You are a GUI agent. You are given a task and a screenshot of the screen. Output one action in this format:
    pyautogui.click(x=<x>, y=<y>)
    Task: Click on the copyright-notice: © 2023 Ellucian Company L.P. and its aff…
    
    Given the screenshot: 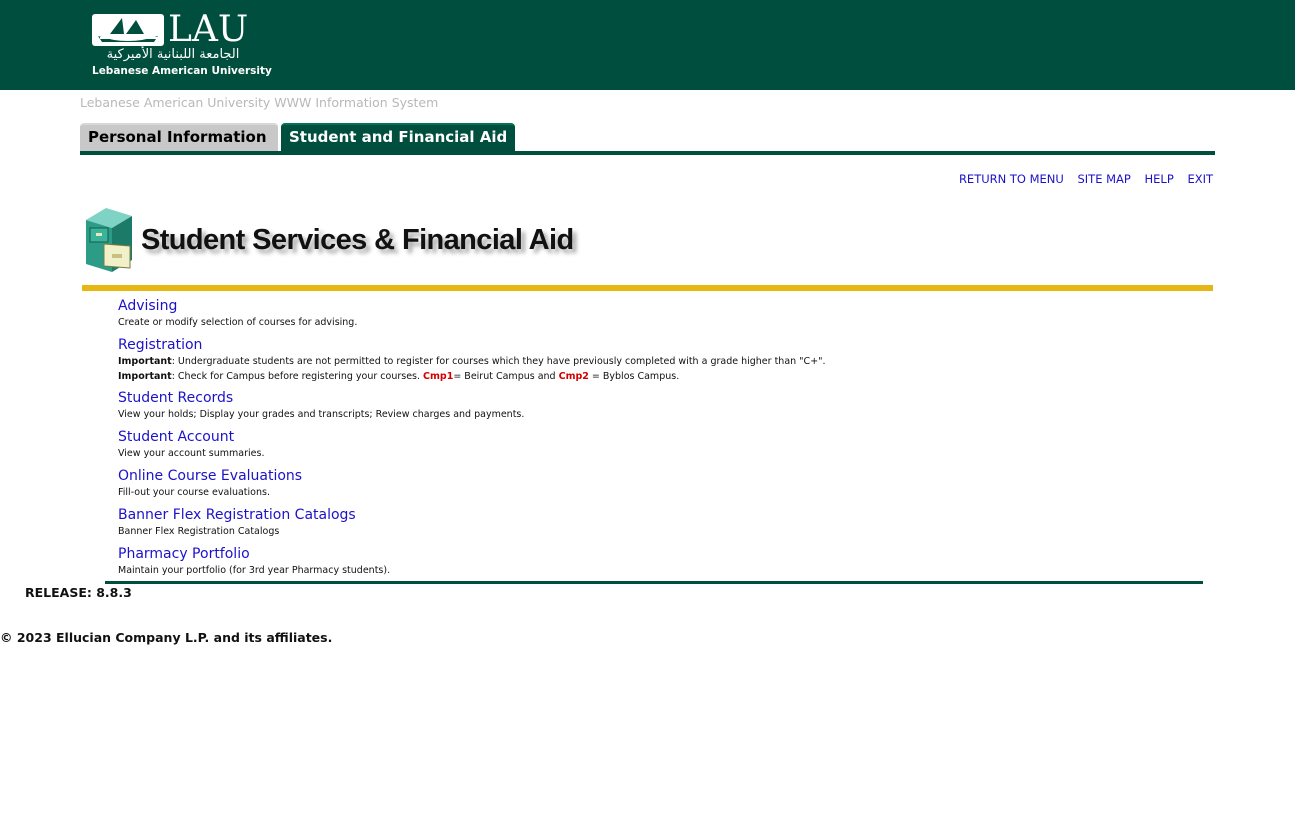 What is the action you would take?
    pyautogui.click(x=166, y=637)
    